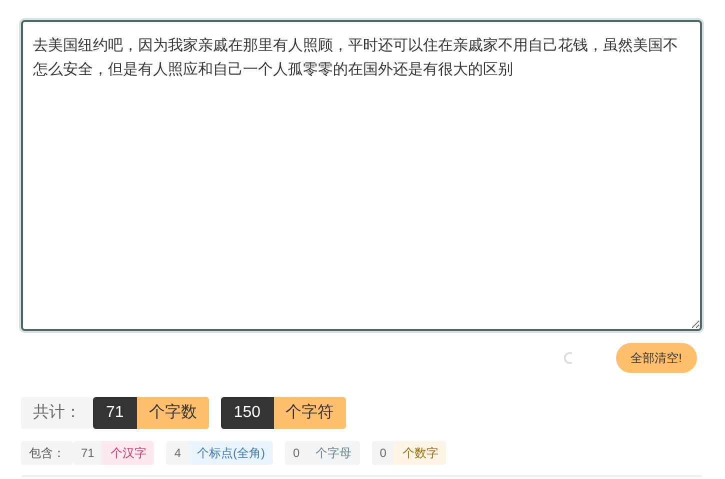  Describe the element at coordinates (115, 413) in the screenshot. I see `total-count: 71` at that location.